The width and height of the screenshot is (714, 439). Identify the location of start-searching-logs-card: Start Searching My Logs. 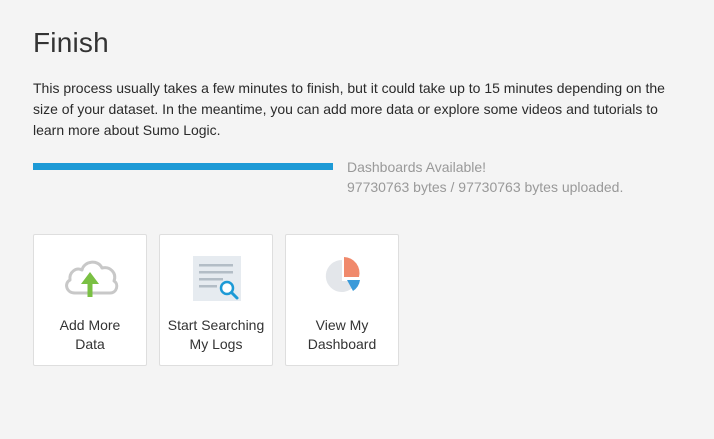
(216, 300).